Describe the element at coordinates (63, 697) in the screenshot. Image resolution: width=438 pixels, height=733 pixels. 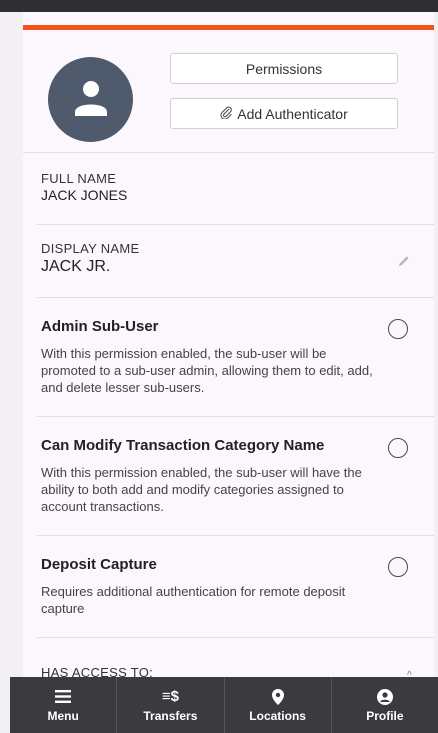
I see `menu-icon` at that location.